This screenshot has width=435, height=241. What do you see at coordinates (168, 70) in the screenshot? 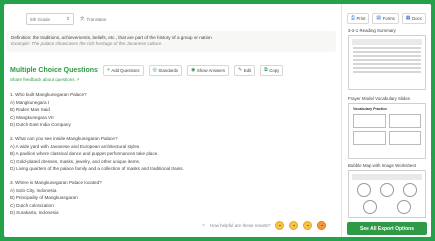
I see `standards-label: Standards` at bounding box center [168, 70].